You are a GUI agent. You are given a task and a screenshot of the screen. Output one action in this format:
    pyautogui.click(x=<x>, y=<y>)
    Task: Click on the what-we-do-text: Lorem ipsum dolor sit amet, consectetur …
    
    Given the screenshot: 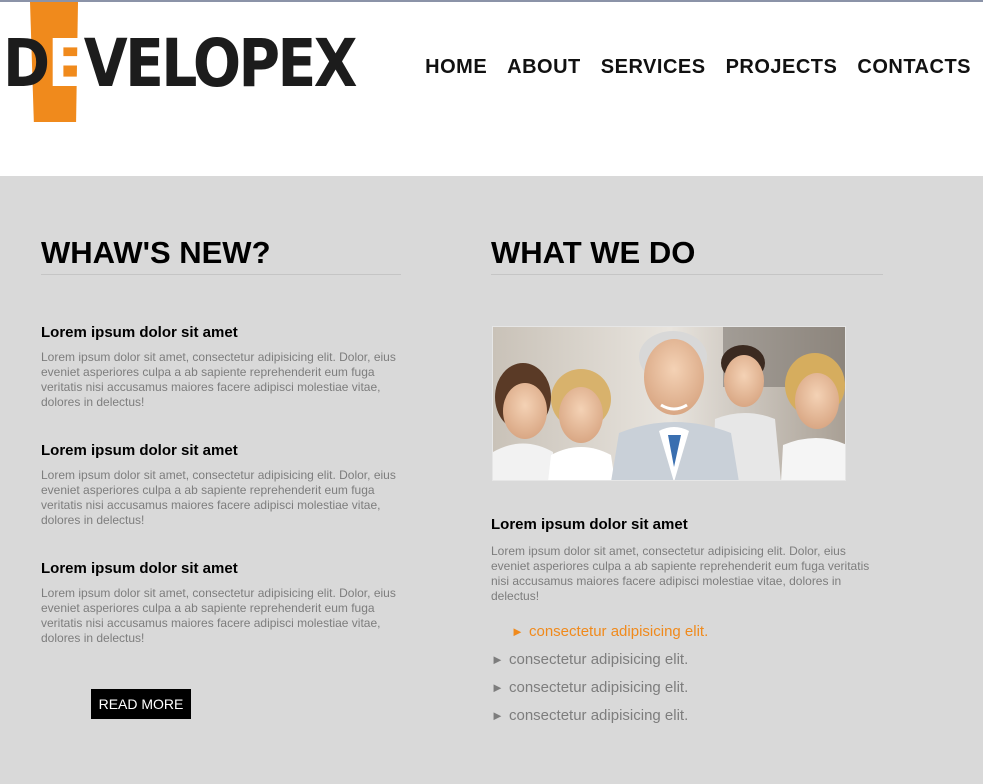 What is the action you would take?
    pyautogui.click(x=680, y=573)
    